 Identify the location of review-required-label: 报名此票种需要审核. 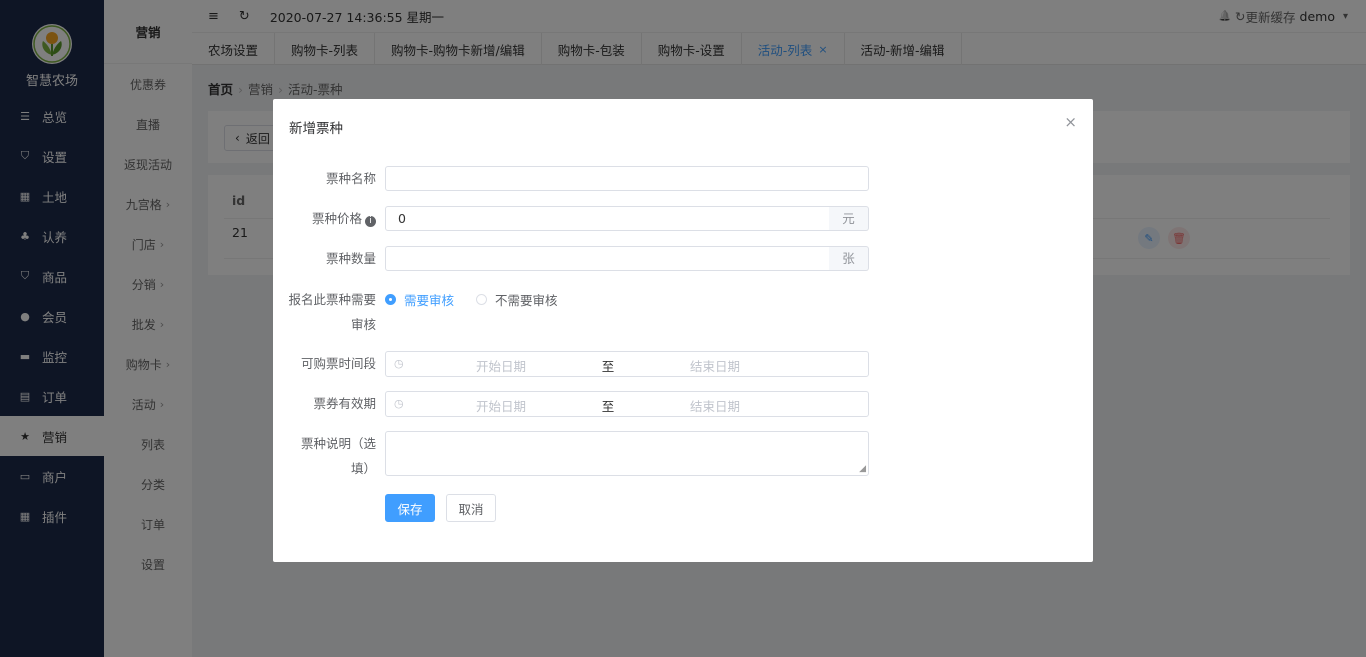
(324, 312).